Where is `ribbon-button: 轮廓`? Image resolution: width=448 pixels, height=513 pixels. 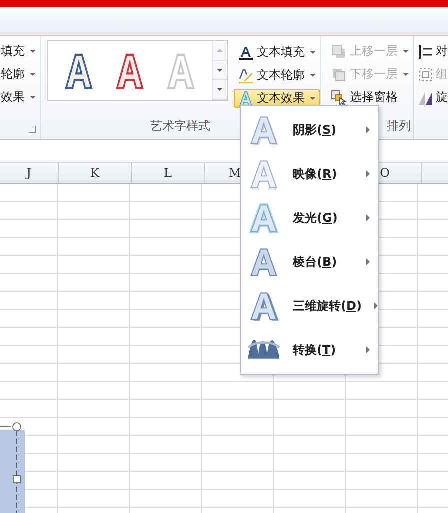 ribbon-button: 轮廓 is located at coordinates (20, 74).